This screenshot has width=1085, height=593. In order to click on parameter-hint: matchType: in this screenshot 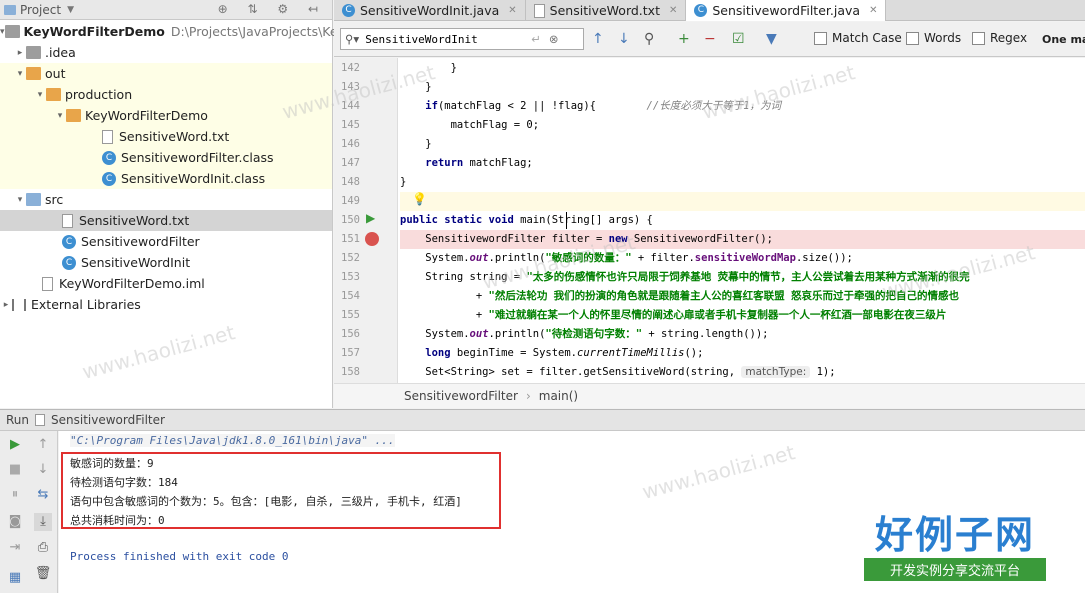, I will do `click(776, 372)`.